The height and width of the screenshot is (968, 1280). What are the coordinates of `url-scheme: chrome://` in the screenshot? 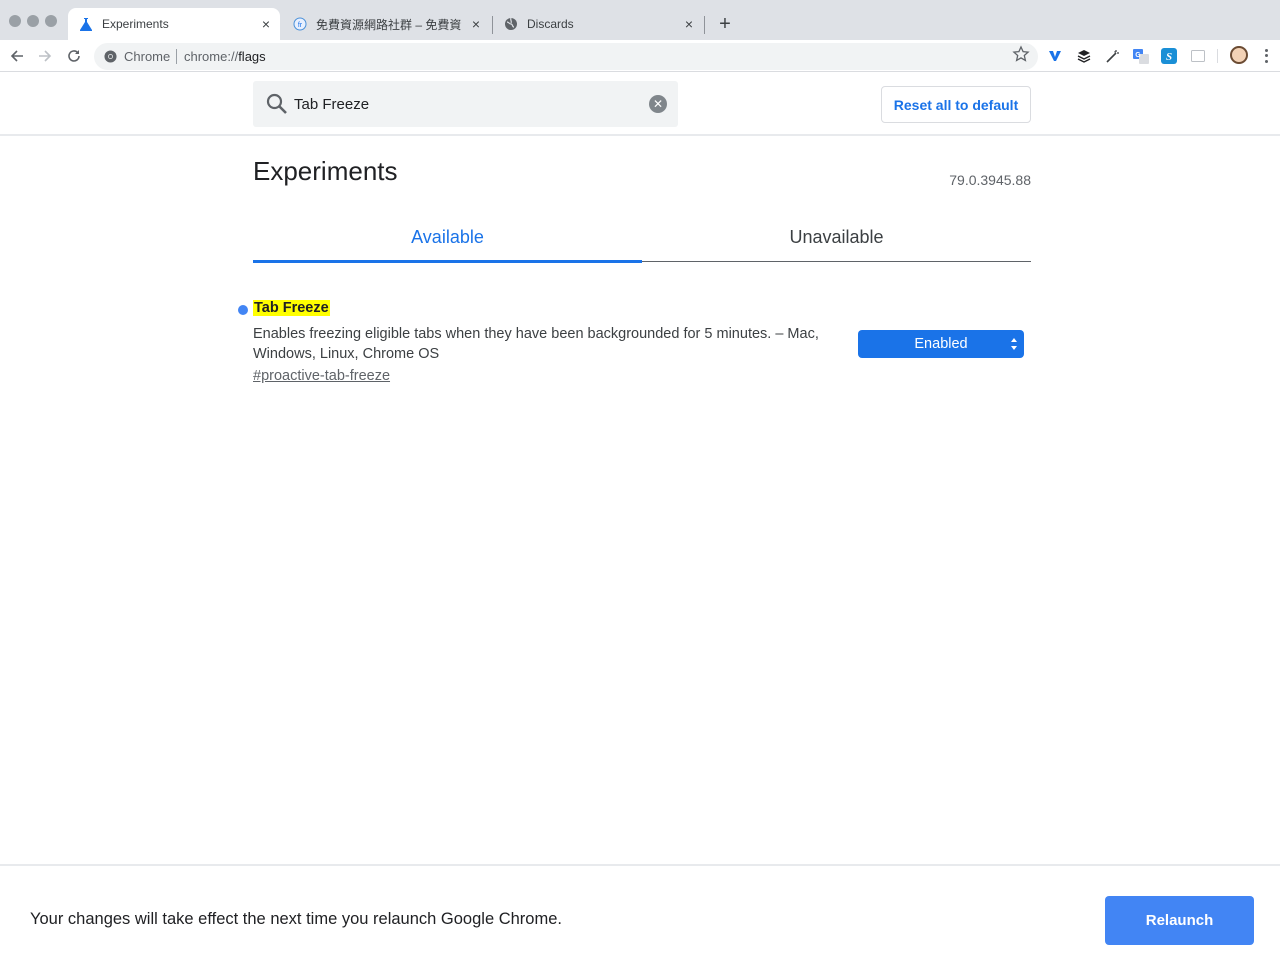 It's located at (211, 56).